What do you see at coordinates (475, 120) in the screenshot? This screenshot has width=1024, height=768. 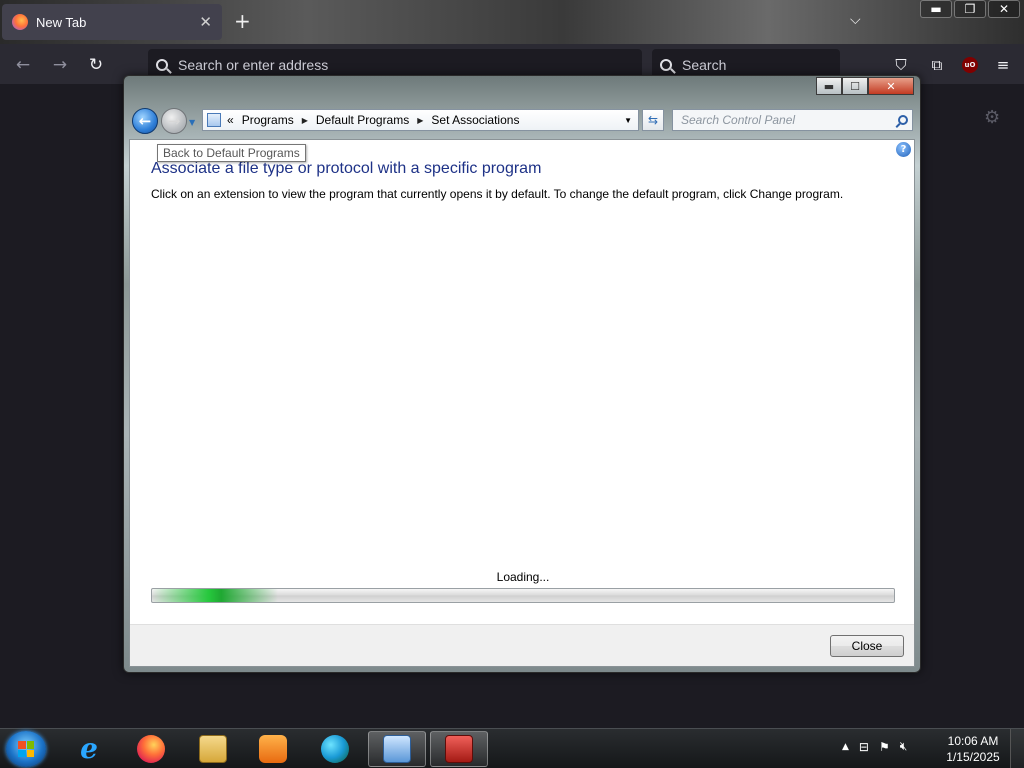 I see `breadcrumb-set-associations: Set Associations` at bounding box center [475, 120].